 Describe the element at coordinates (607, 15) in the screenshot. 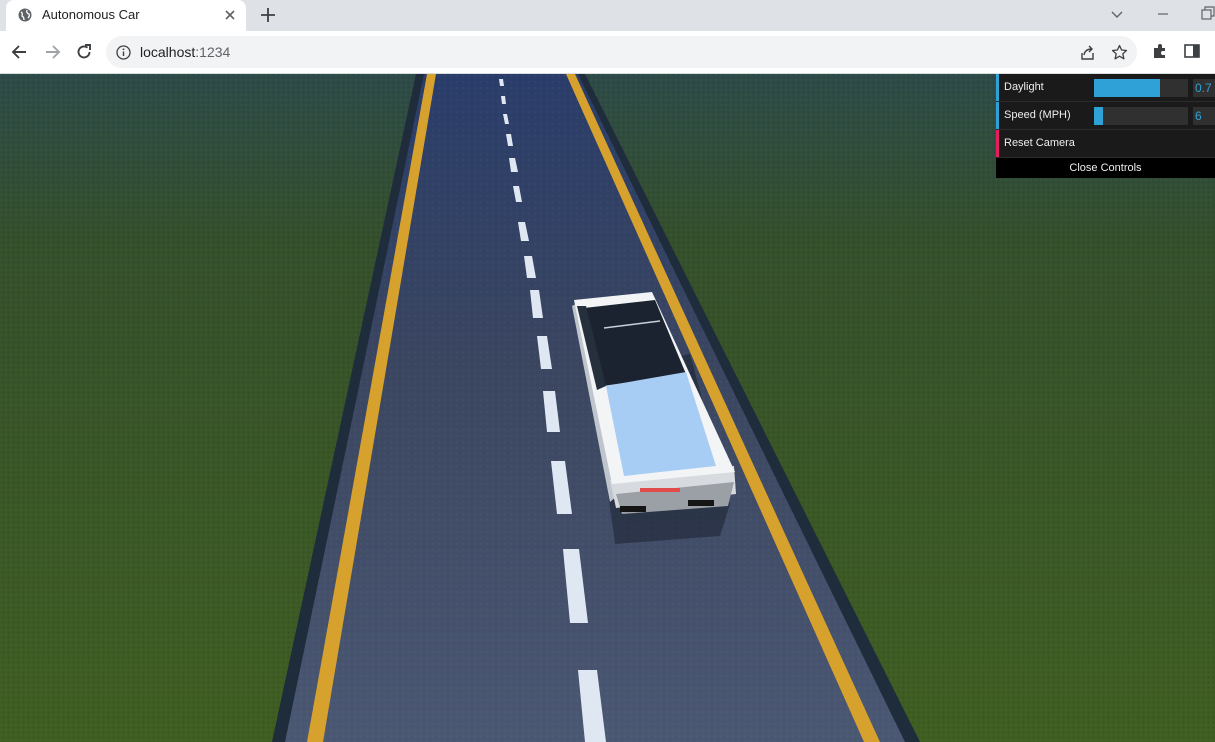

I see `tab-strip: Autonomous Car` at that location.